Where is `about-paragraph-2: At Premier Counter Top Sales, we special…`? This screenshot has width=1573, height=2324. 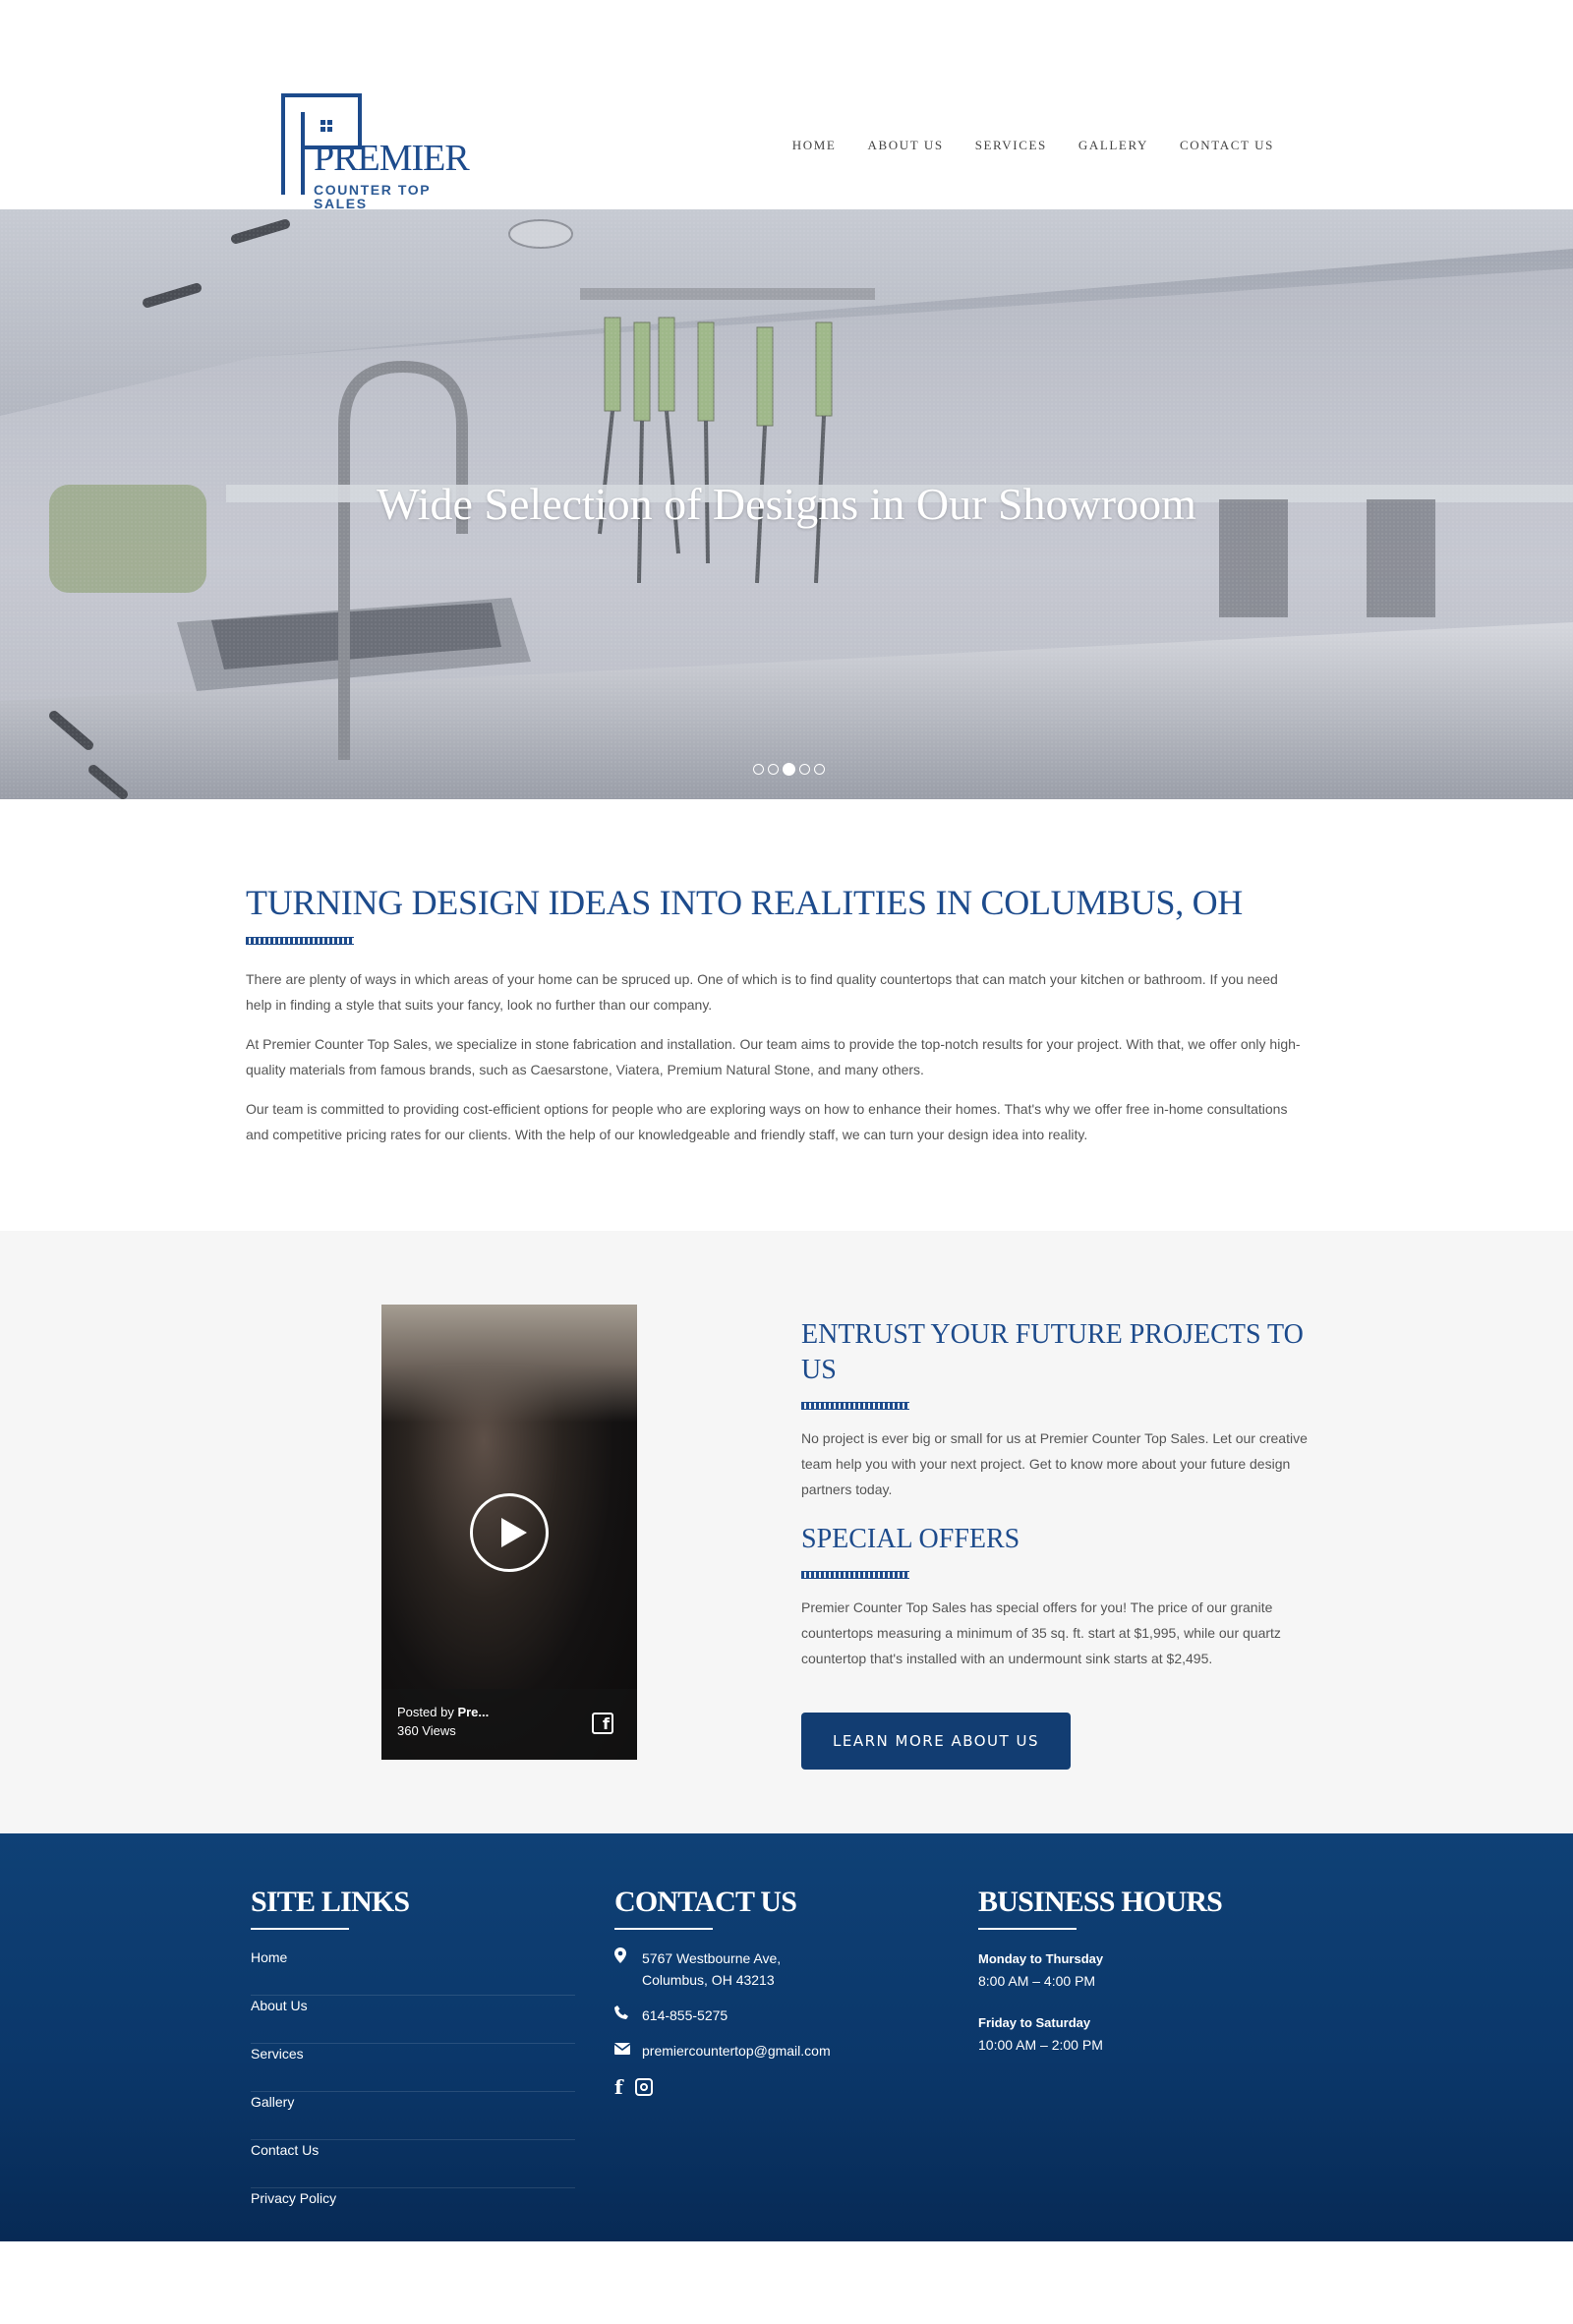
about-paragraph-2: At Premier Counter Top Sales, we special… is located at coordinates (773, 1056).